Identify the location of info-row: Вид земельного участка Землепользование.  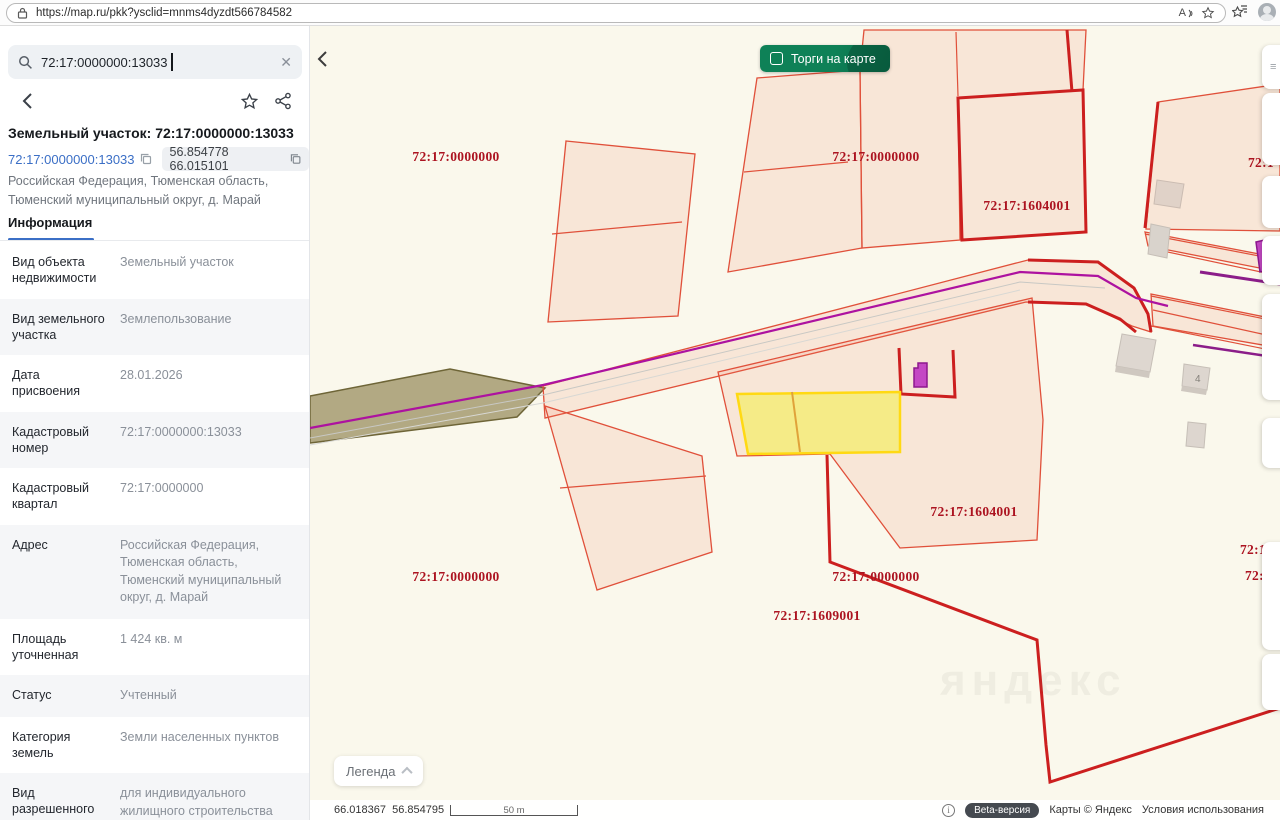
(154, 326).